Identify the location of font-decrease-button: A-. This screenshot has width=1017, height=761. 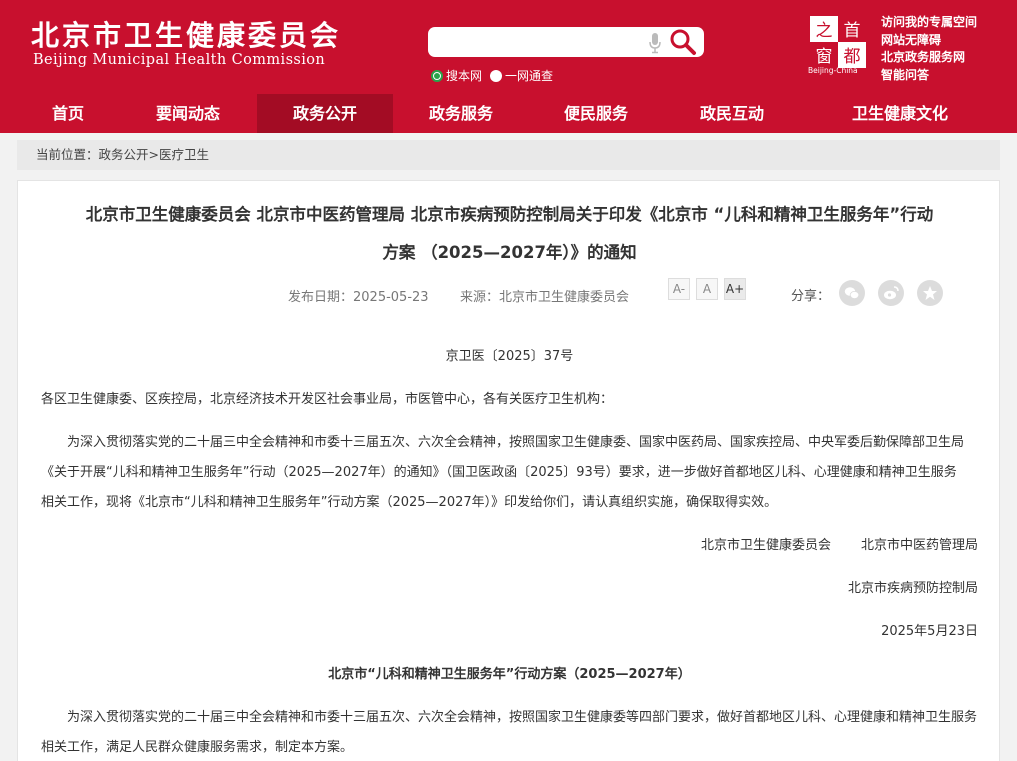
(679, 289).